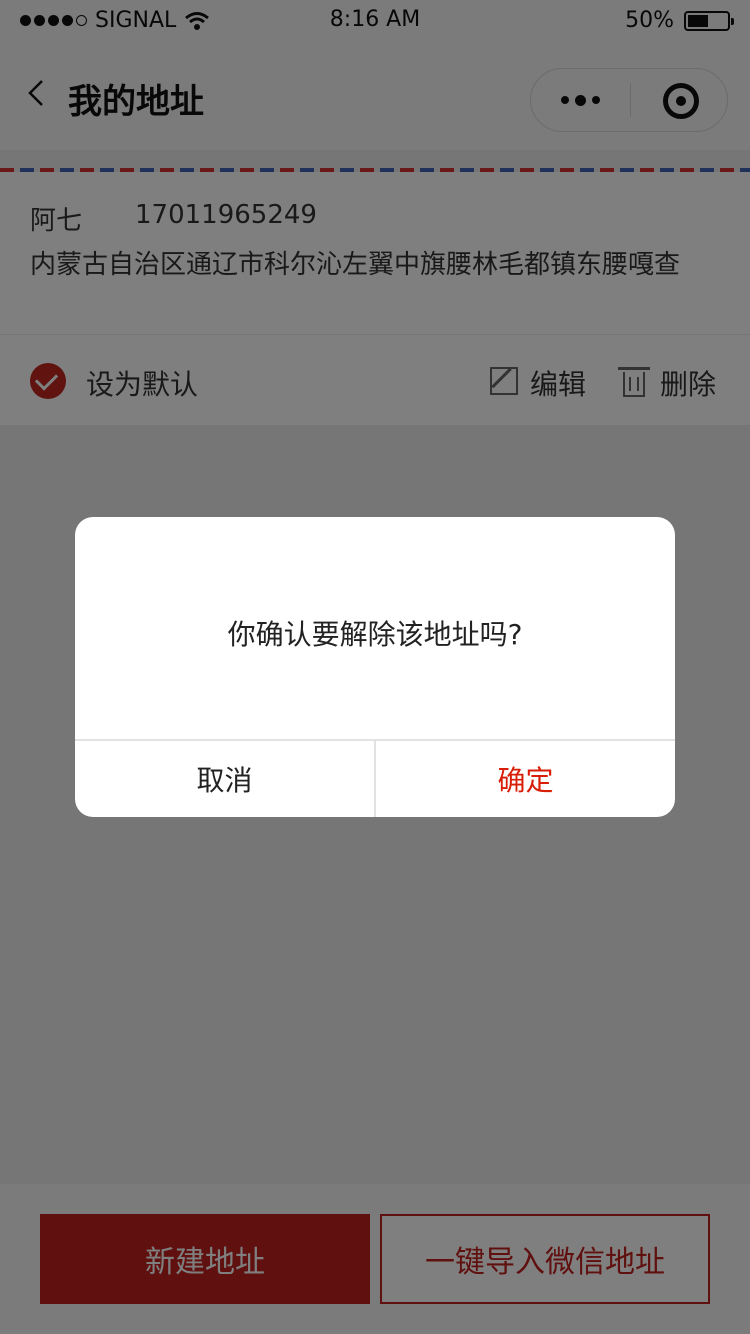 The height and width of the screenshot is (1334, 750). Describe the element at coordinates (525, 779) in the screenshot. I see `confirm-button: 确定` at that location.